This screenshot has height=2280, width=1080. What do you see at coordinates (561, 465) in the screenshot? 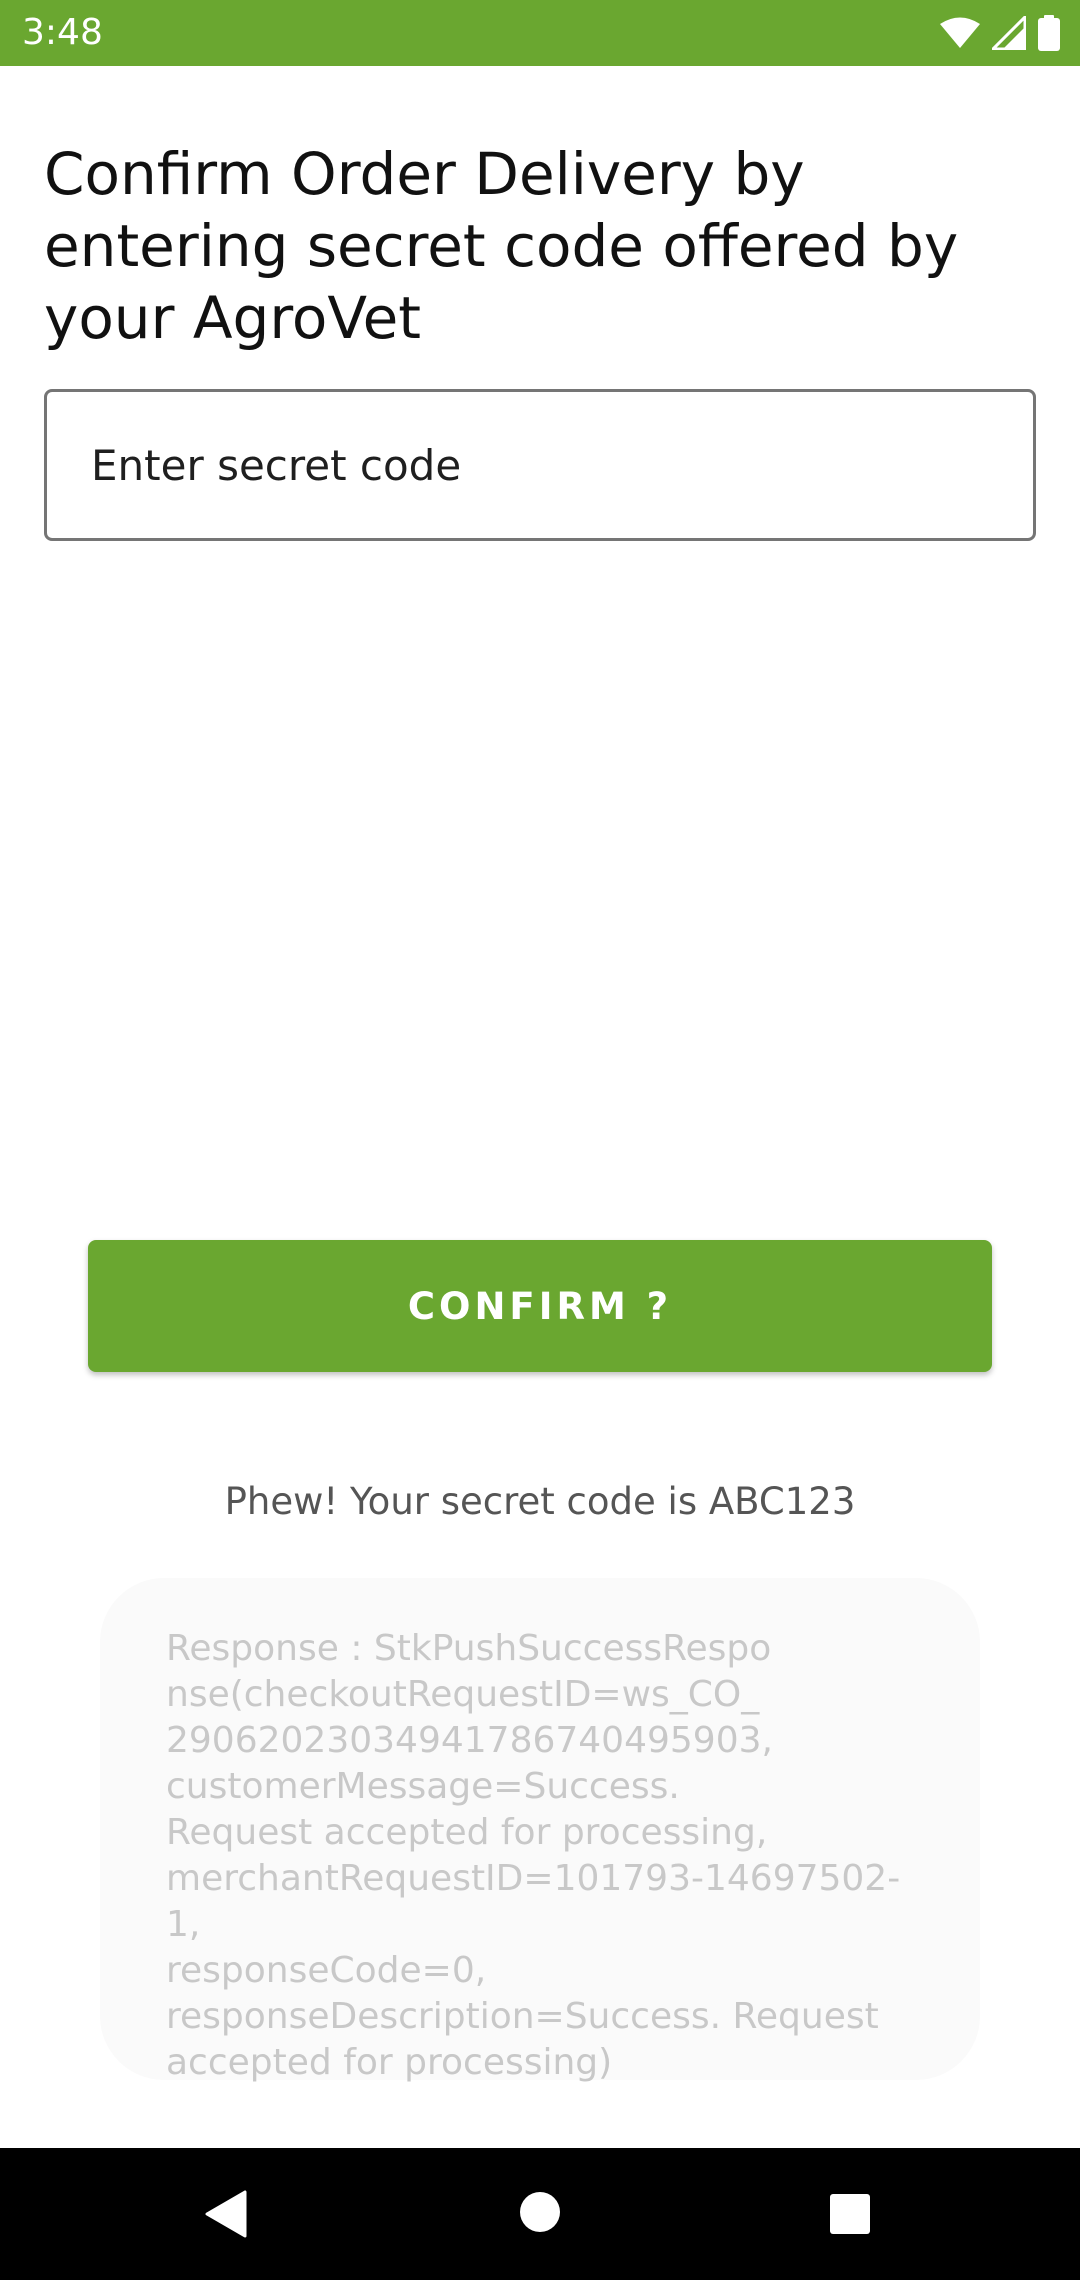
I see `secret-code-input` at bounding box center [561, 465].